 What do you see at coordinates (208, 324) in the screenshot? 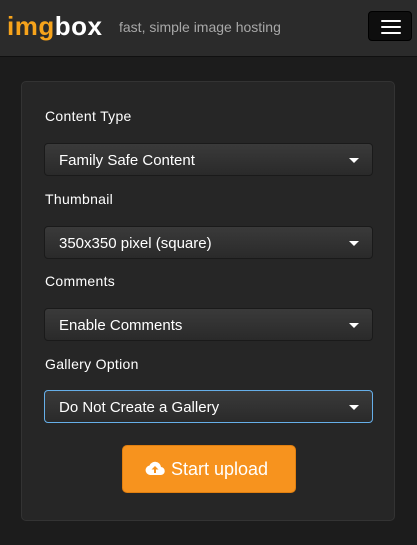
I see `comments-select: Enable Comments` at bounding box center [208, 324].